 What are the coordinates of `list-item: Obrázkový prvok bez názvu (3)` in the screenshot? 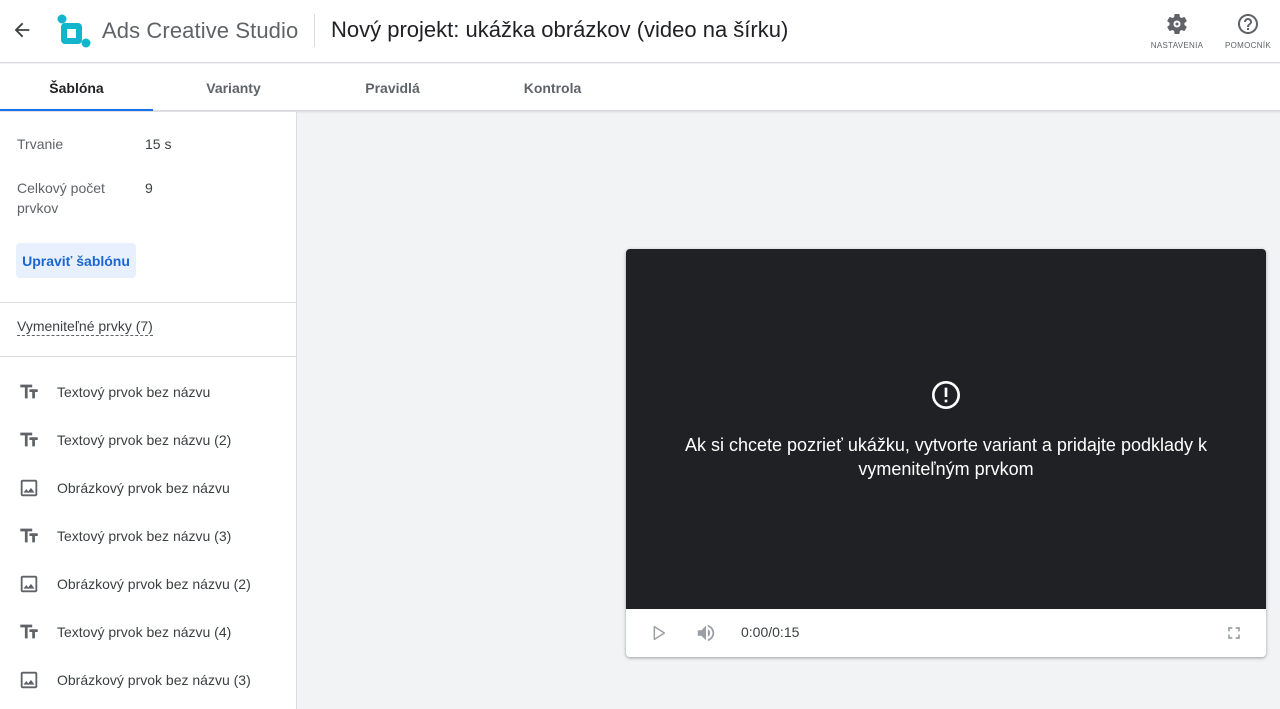 It's located at (148, 680).